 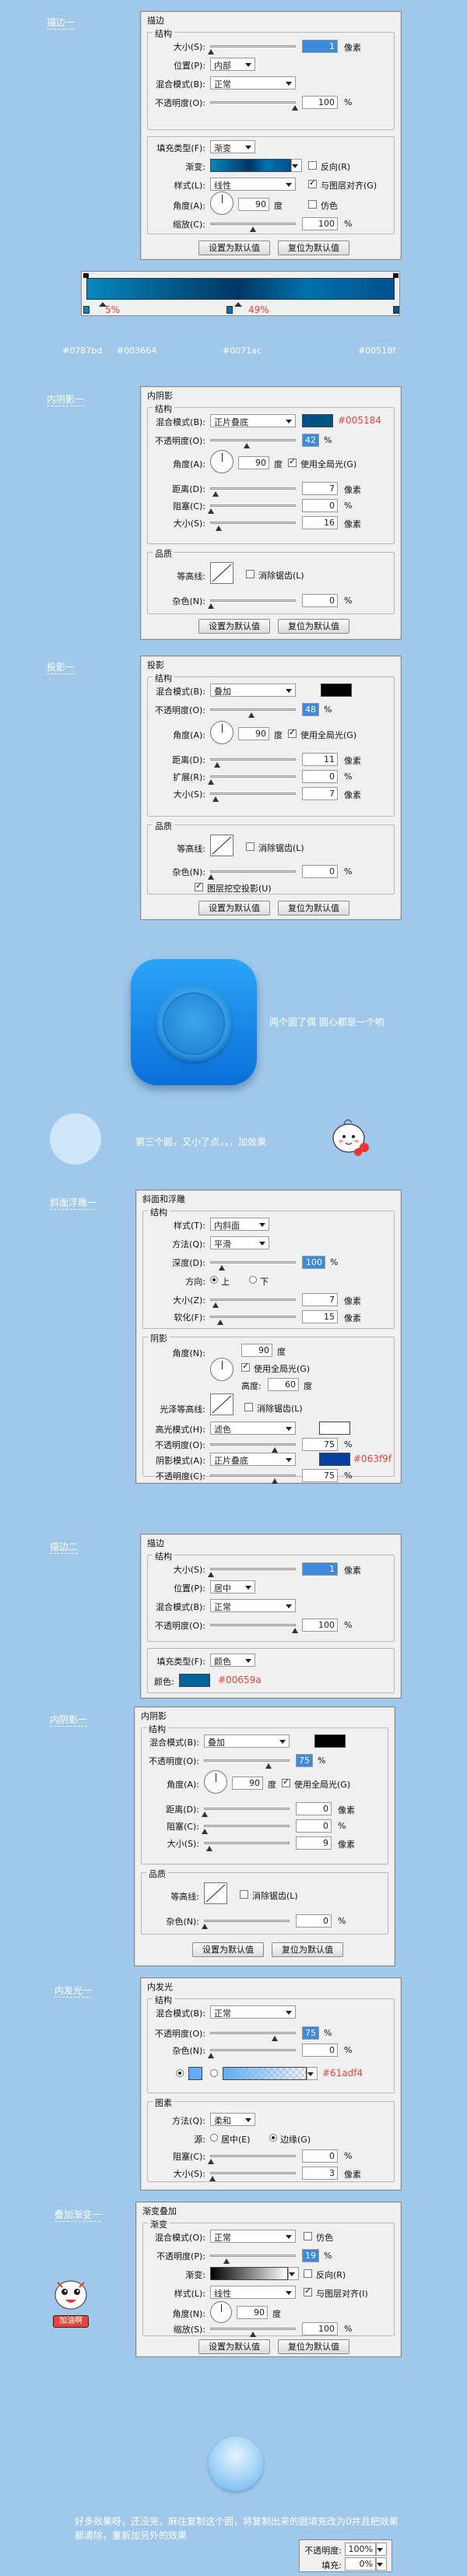 What do you see at coordinates (253, 1460) in the screenshot?
I see `shadow-select: 正片叠底` at bounding box center [253, 1460].